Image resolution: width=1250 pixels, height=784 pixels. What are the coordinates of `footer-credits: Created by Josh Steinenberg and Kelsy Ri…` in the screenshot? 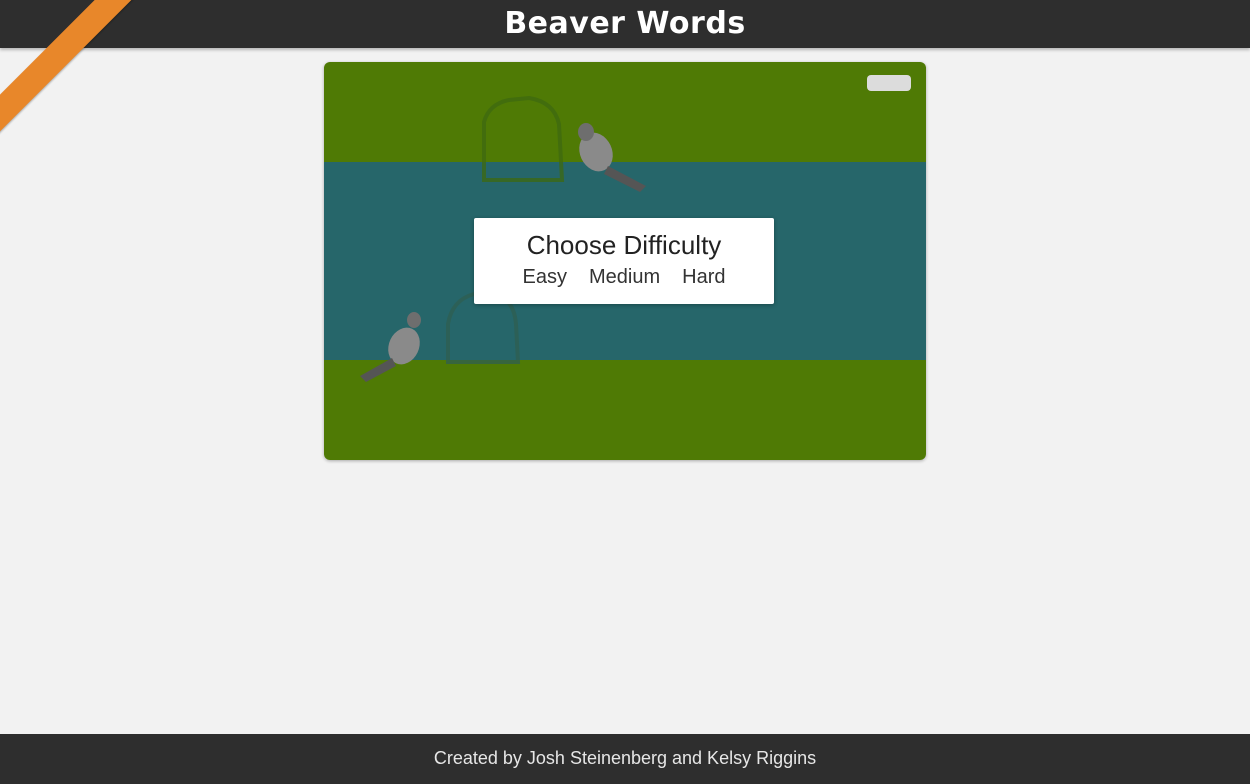 It's located at (625, 758).